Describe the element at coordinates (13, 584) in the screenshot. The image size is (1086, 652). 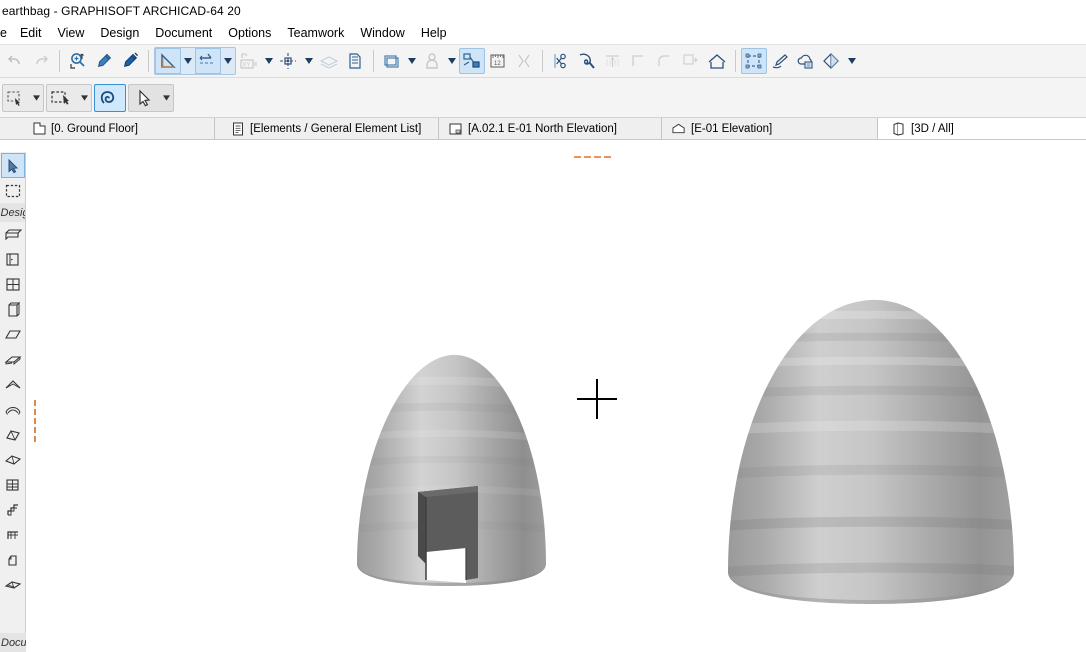
I see `tool-zone` at that location.